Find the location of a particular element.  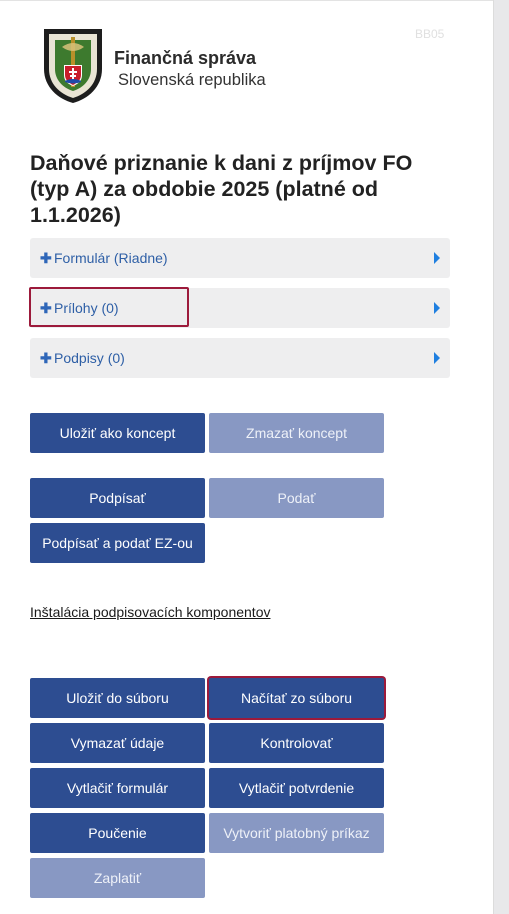

print-confirmation-button: Vytlačiť potvrdenie is located at coordinates (296, 788).